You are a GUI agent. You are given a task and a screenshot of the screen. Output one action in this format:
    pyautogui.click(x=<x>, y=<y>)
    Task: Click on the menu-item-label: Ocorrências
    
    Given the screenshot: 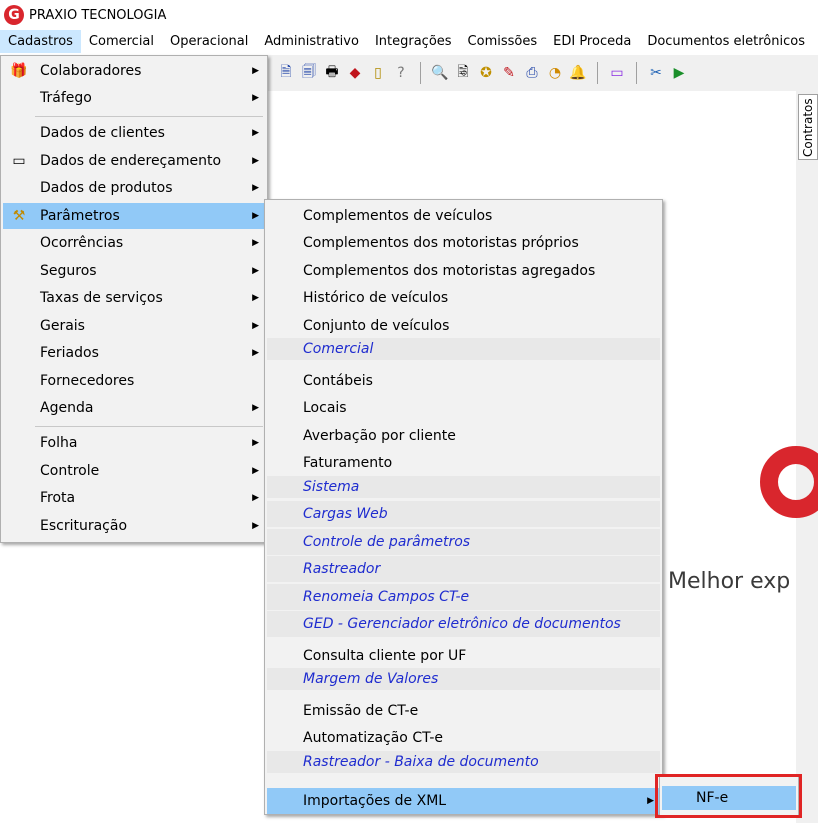 What is the action you would take?
    pyautogui.click(x=82, y=243)
    